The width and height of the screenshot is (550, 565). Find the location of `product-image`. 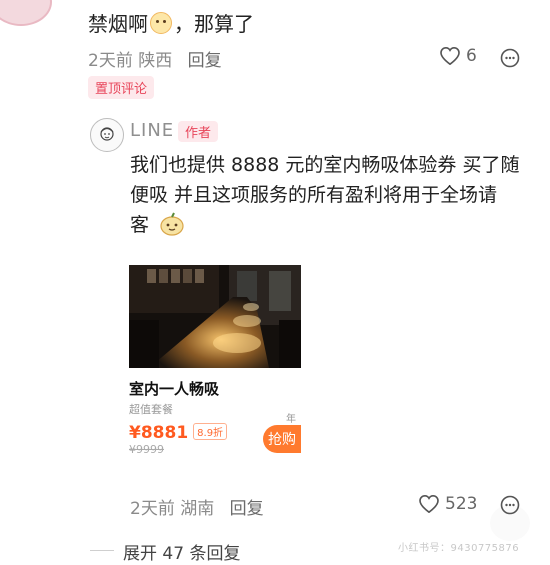

product-image is located at coordinates (215, 316).